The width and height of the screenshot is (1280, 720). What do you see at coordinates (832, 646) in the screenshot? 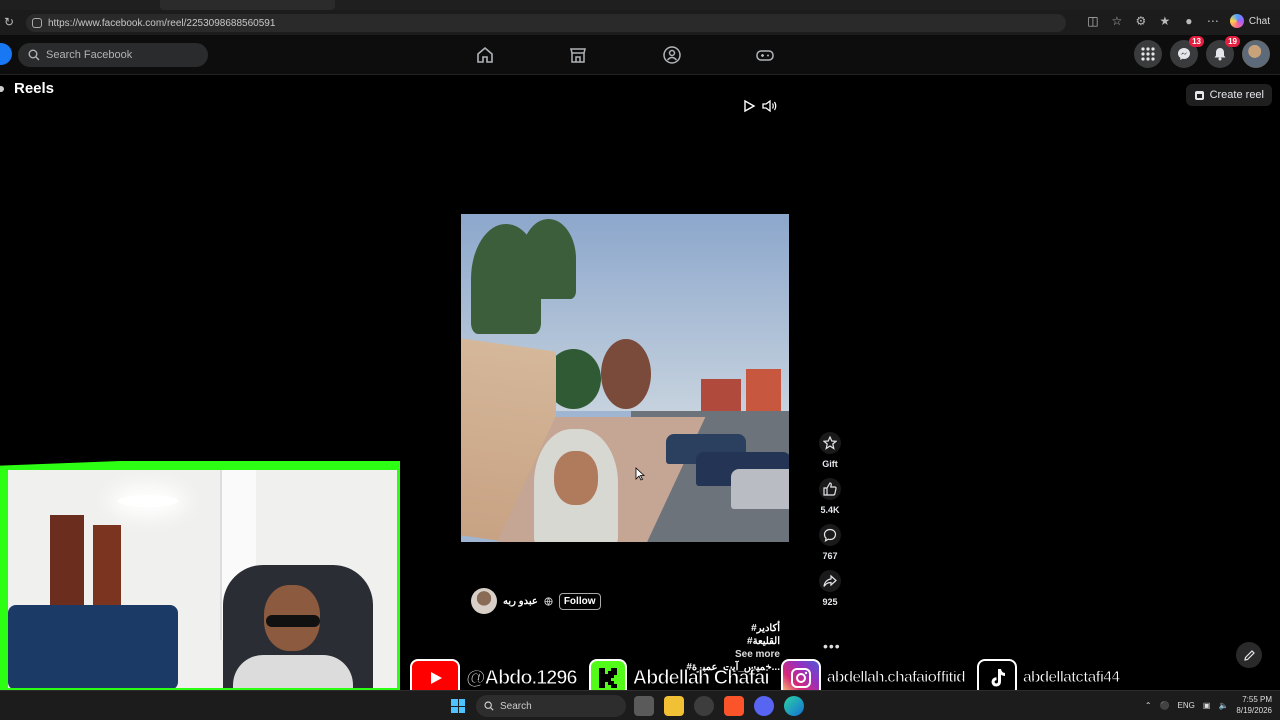
I see `more-options-icon: •••` at bounding box center [832, 646].